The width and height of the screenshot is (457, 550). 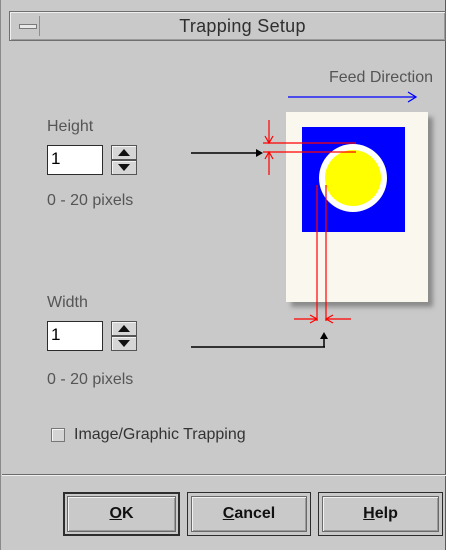 I want to click on ok-button-frame: OK, so click(x=121, y=514).